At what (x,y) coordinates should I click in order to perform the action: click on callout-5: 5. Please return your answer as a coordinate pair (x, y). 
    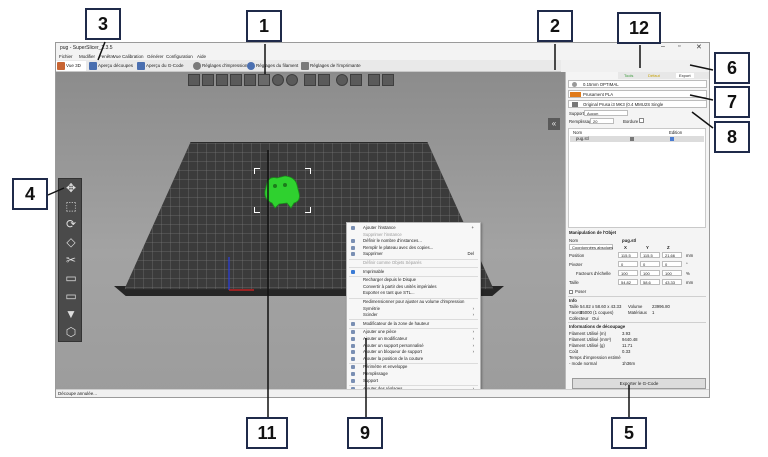
    Looking at the image, I should click on (629, 433).